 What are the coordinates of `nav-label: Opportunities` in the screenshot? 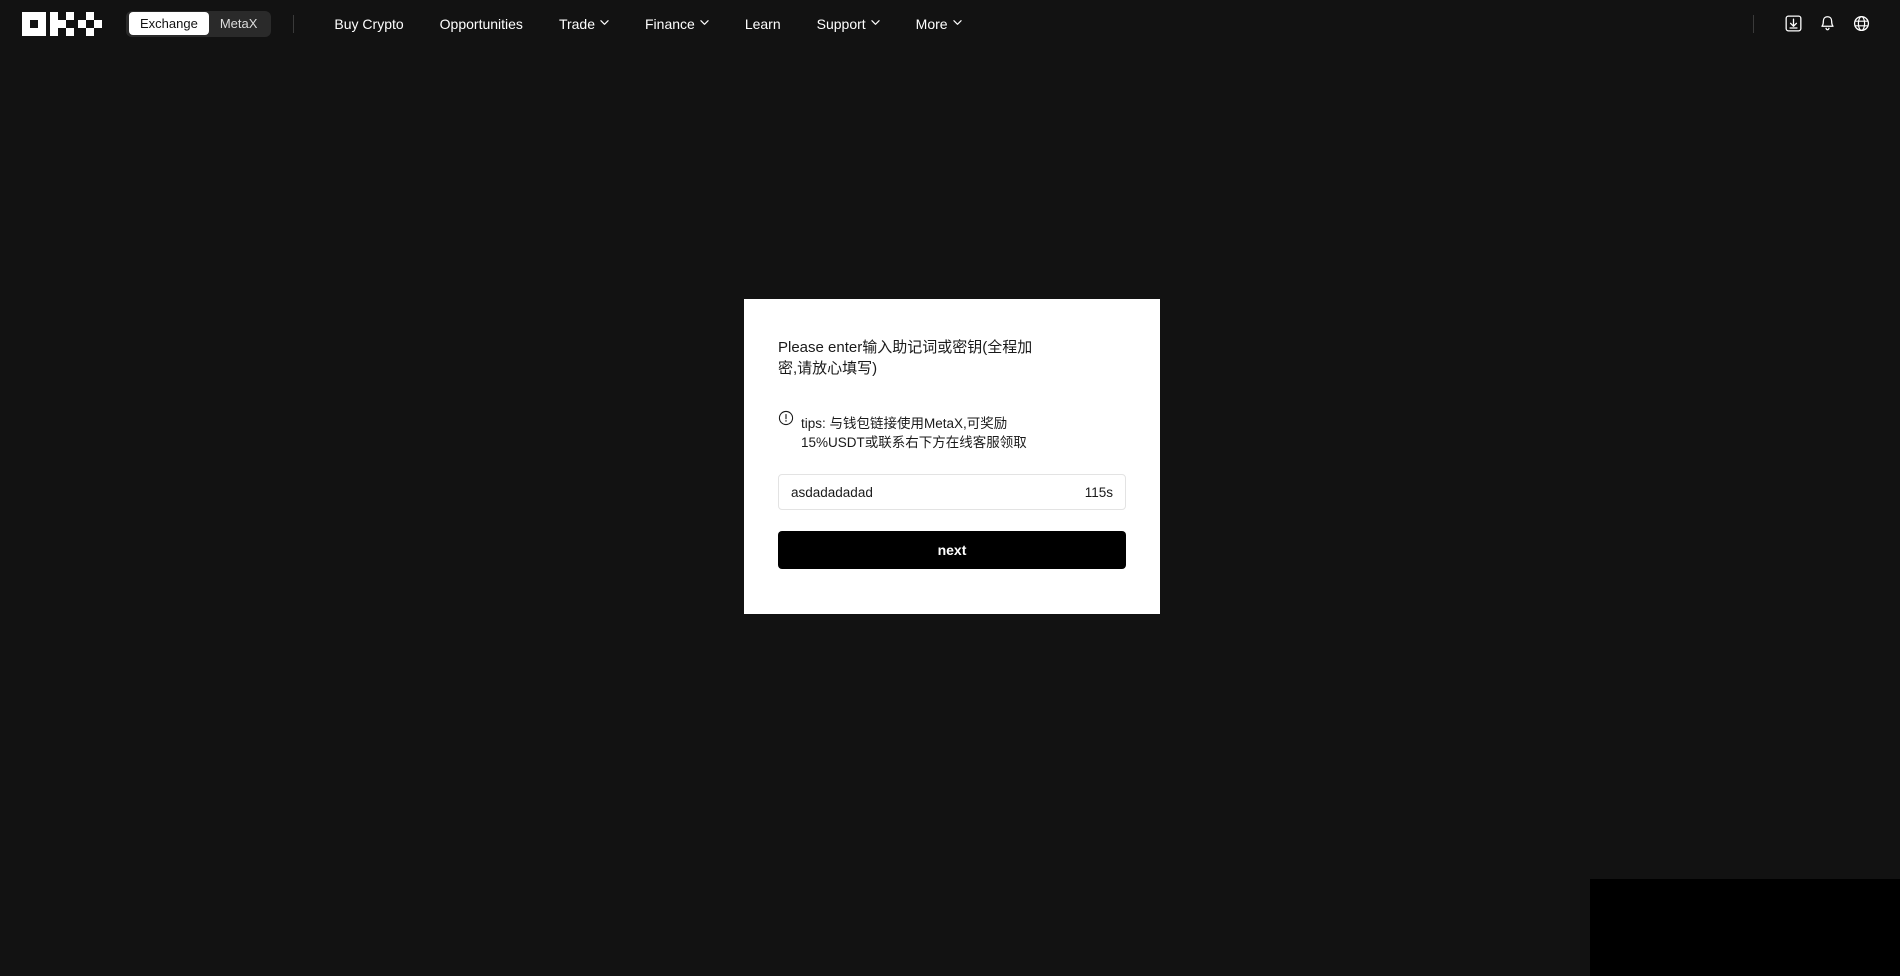 It's located at (481, 23).